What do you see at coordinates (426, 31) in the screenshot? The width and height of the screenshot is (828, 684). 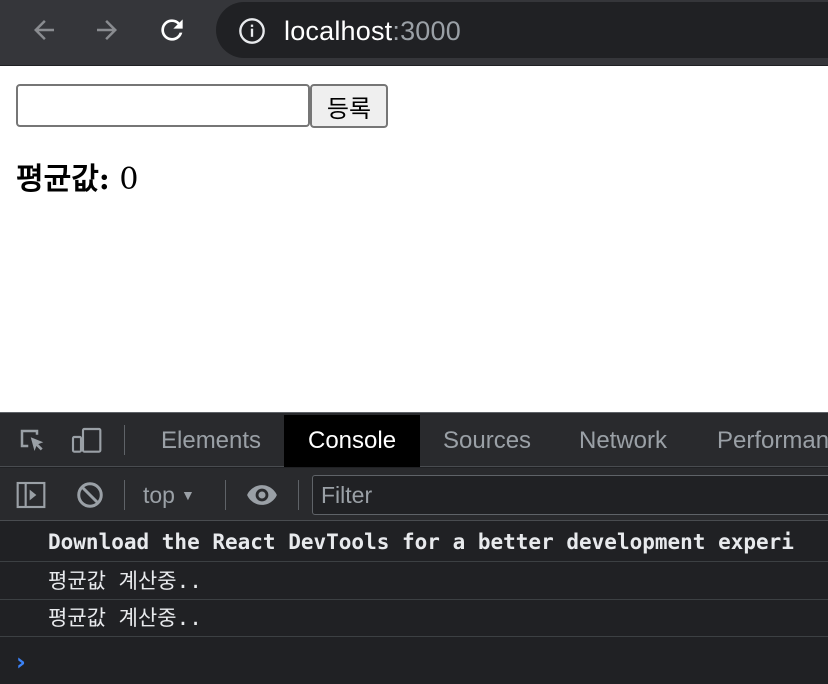 I see `url-port: :3000` at bounding box center [426, 31].